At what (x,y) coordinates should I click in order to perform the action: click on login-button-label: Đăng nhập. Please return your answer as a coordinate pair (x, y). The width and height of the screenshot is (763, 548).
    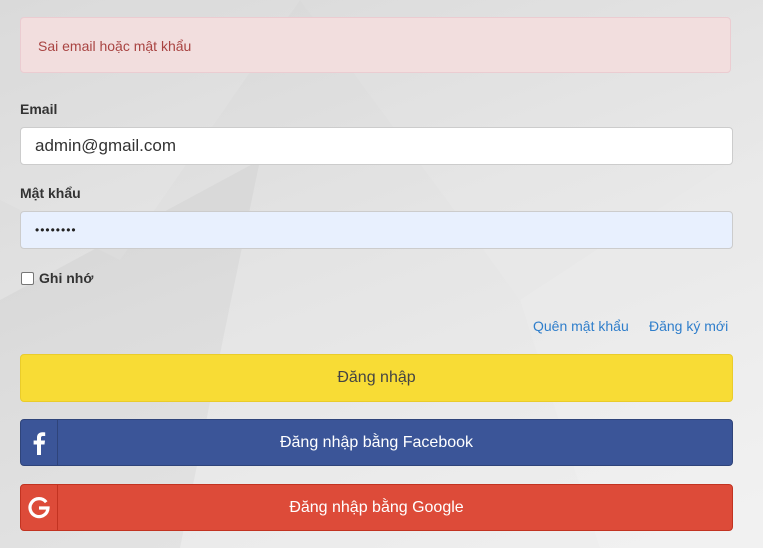
    Looking at the image, I should click on (376, 377).